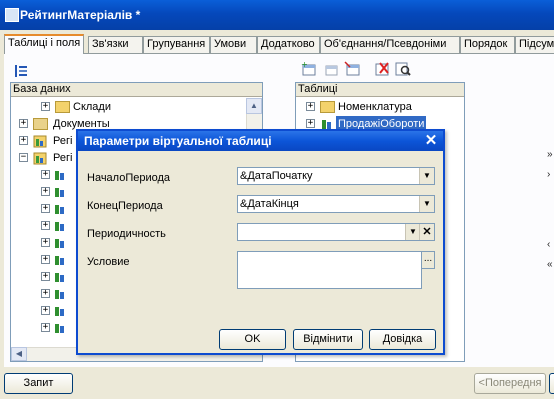 The width and height of the screenshot is (554, 399). I want to click on period-start-value: &ДатаПочатку, so click(276, 176).